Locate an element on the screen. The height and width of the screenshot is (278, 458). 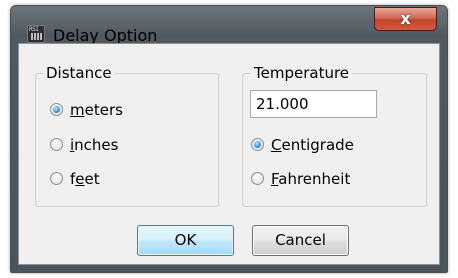
app-icon: RSI is located at coordinates (36, 34).